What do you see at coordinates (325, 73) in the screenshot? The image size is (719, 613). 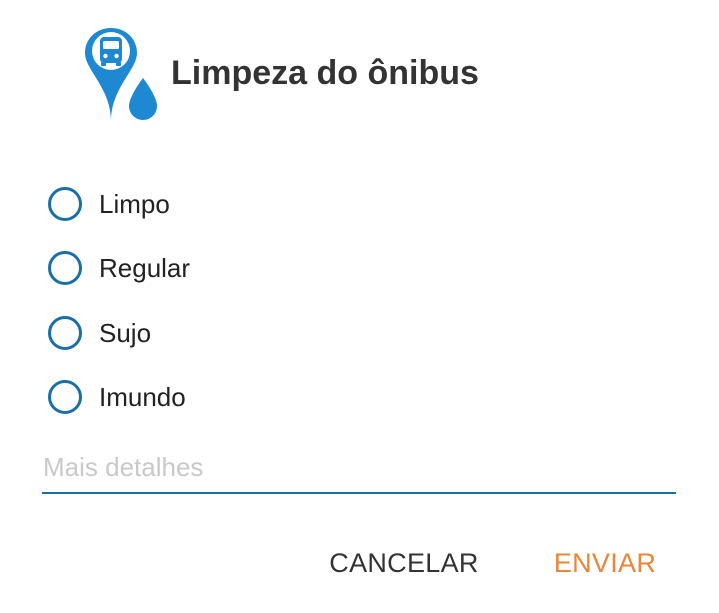 I see `dialog-title: Limpeza do ônibus` at bounding box center [325, 73].